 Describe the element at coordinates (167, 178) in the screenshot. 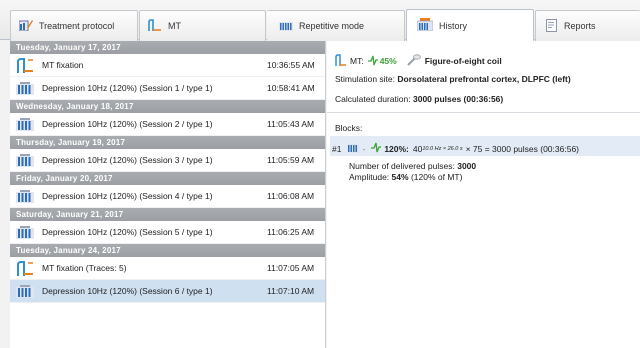

I see `day-header: Friday, January 20, 2017` at that location.